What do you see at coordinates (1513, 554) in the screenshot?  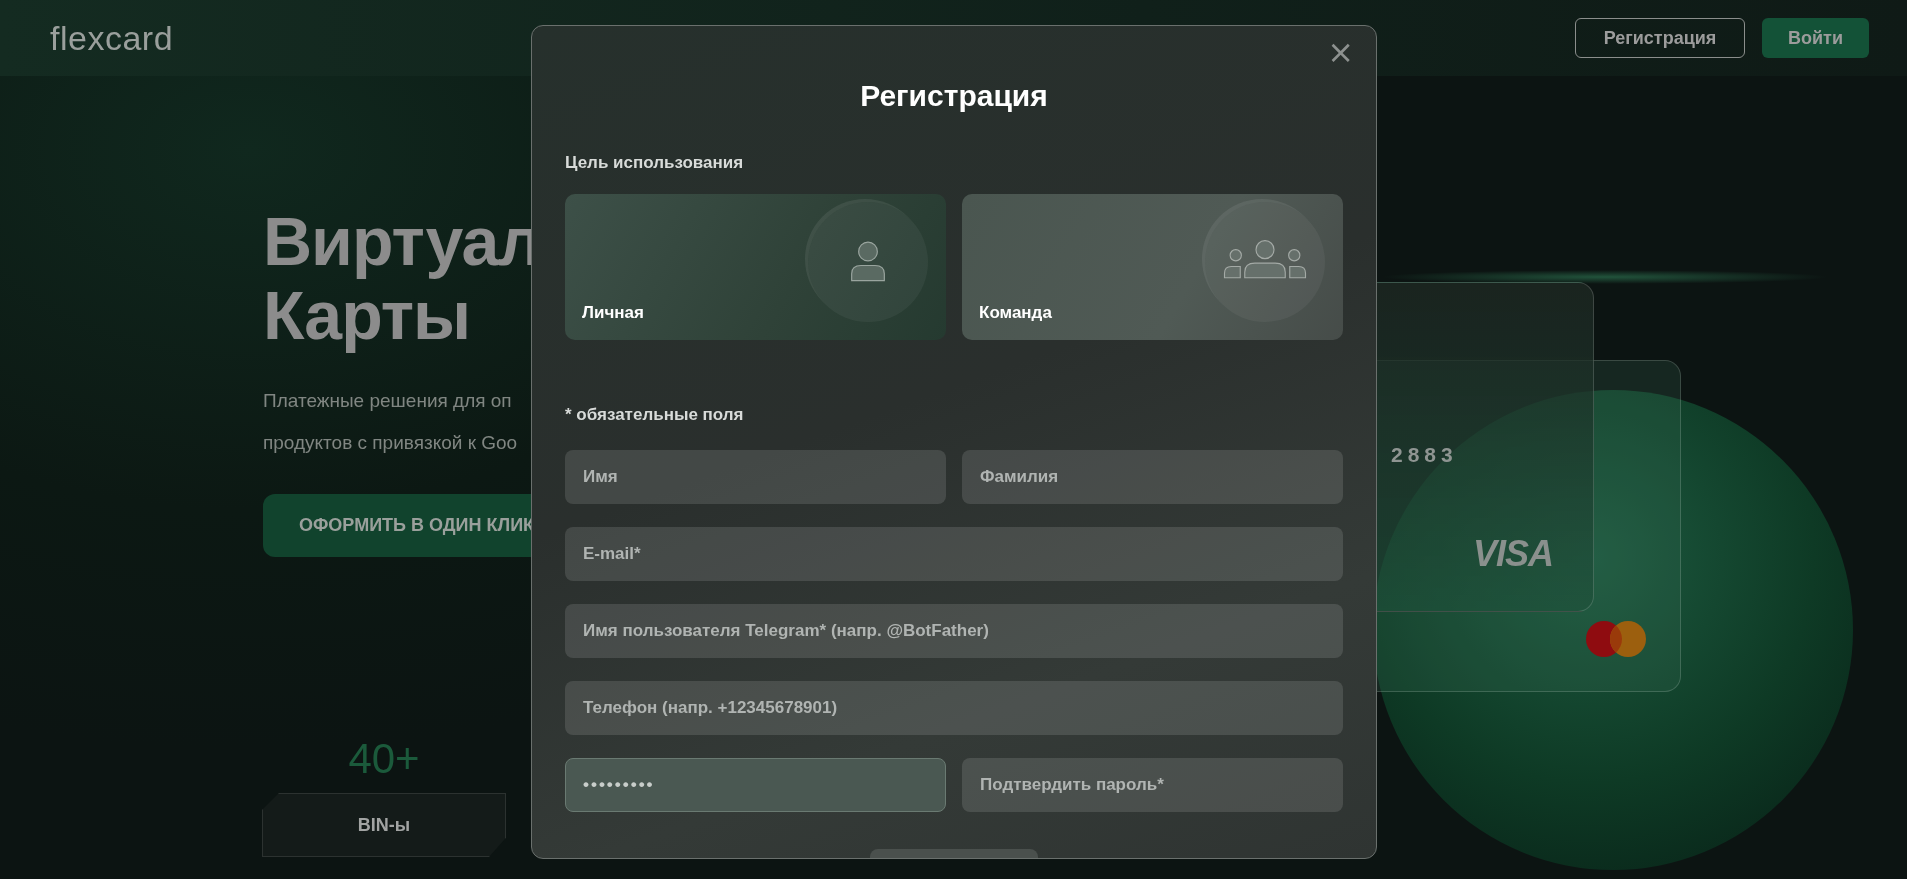 I see `card-brand: VISA` at bounding box center [1513, 554].